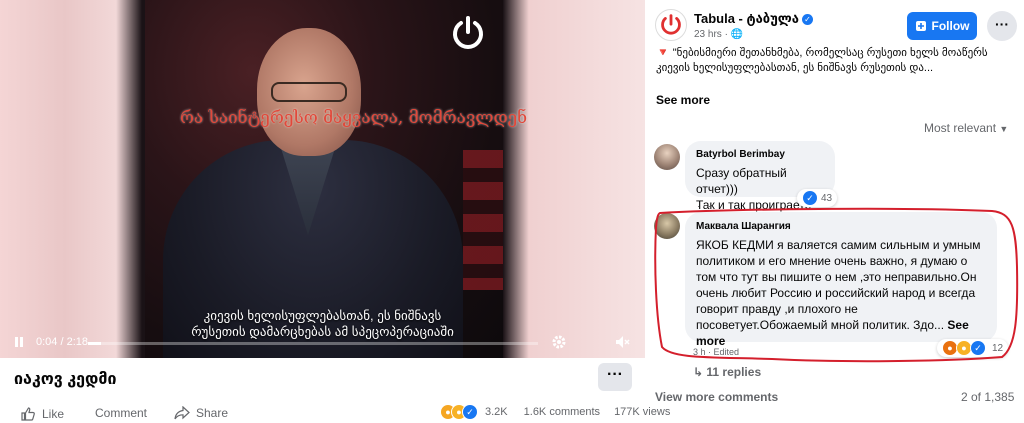 This screenshot has height=423, width=1024. Describe the element at coordinates (746, 18) in the screenshot. I see `page-name-text: Tabula - ტაბულა` at that location.